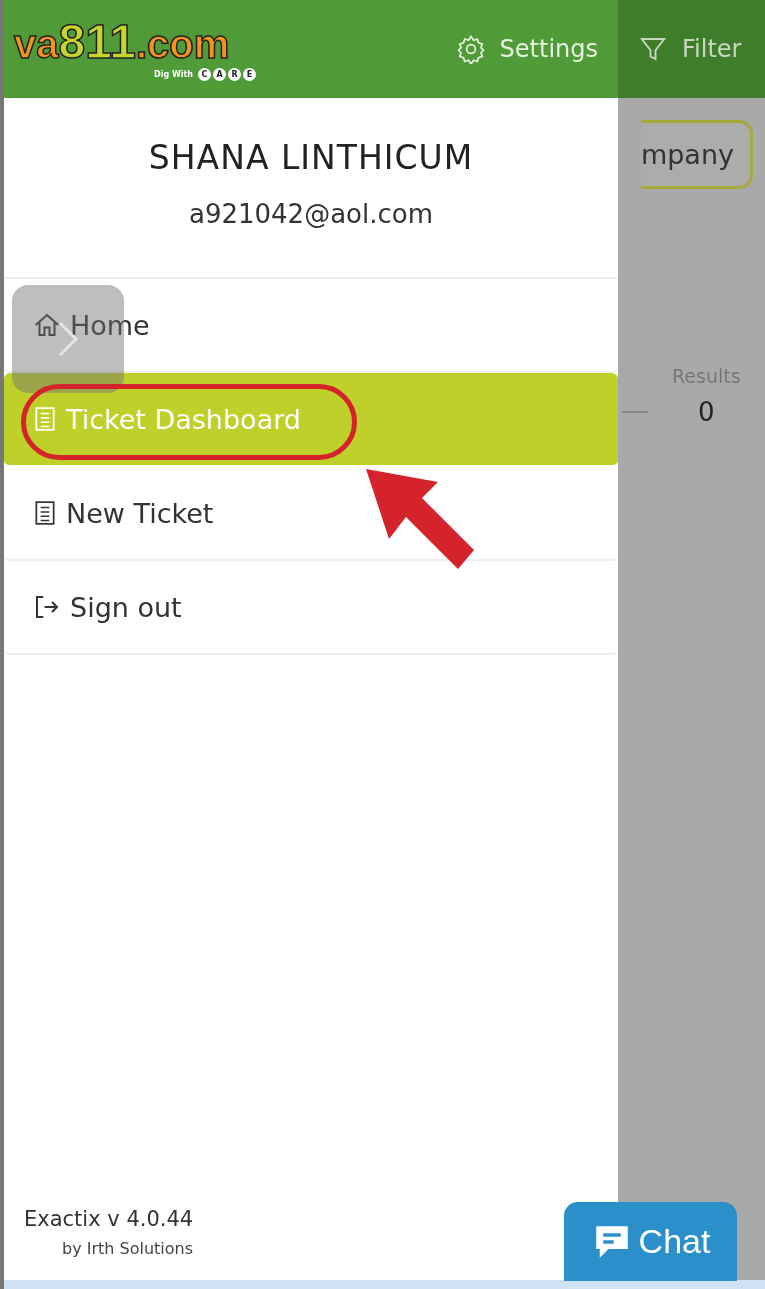 The image size is (765, 1289). Describe the element at coordinates (690, 49) in the screenshot. I see `filter-button: Filter` at that location.